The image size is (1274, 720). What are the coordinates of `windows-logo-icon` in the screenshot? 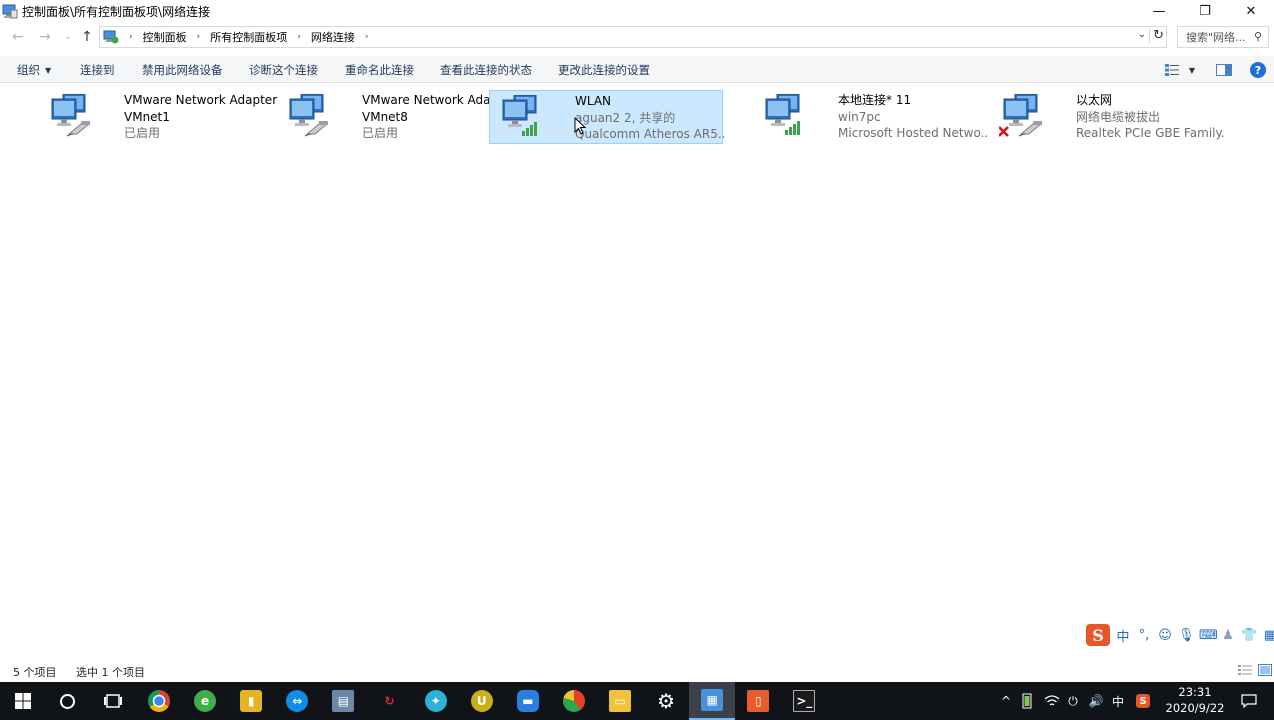 It's located at (23, 701).